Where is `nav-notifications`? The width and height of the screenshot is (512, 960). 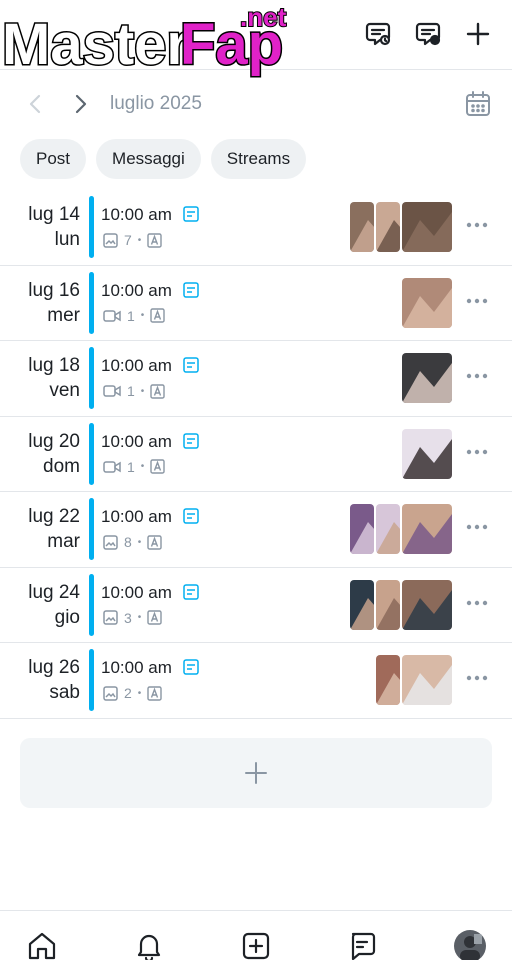 nav-notifications is located at coordinates (149, 944).